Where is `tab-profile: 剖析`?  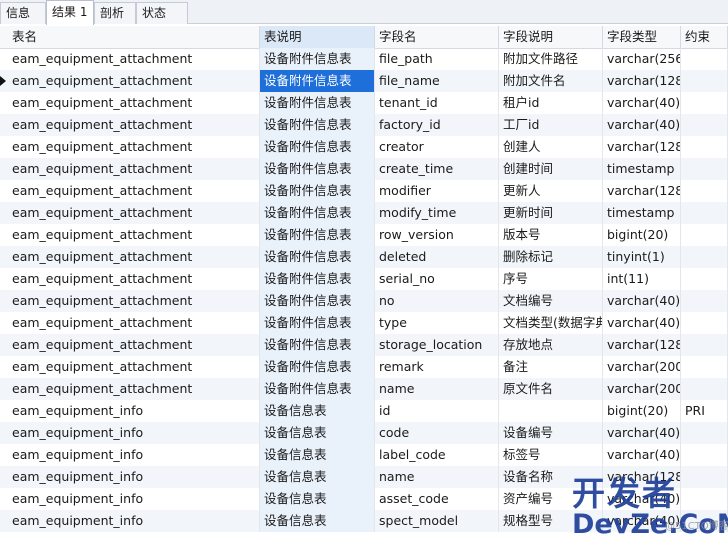 tab-profile: 剖析 is located at coordinates (115, 13).